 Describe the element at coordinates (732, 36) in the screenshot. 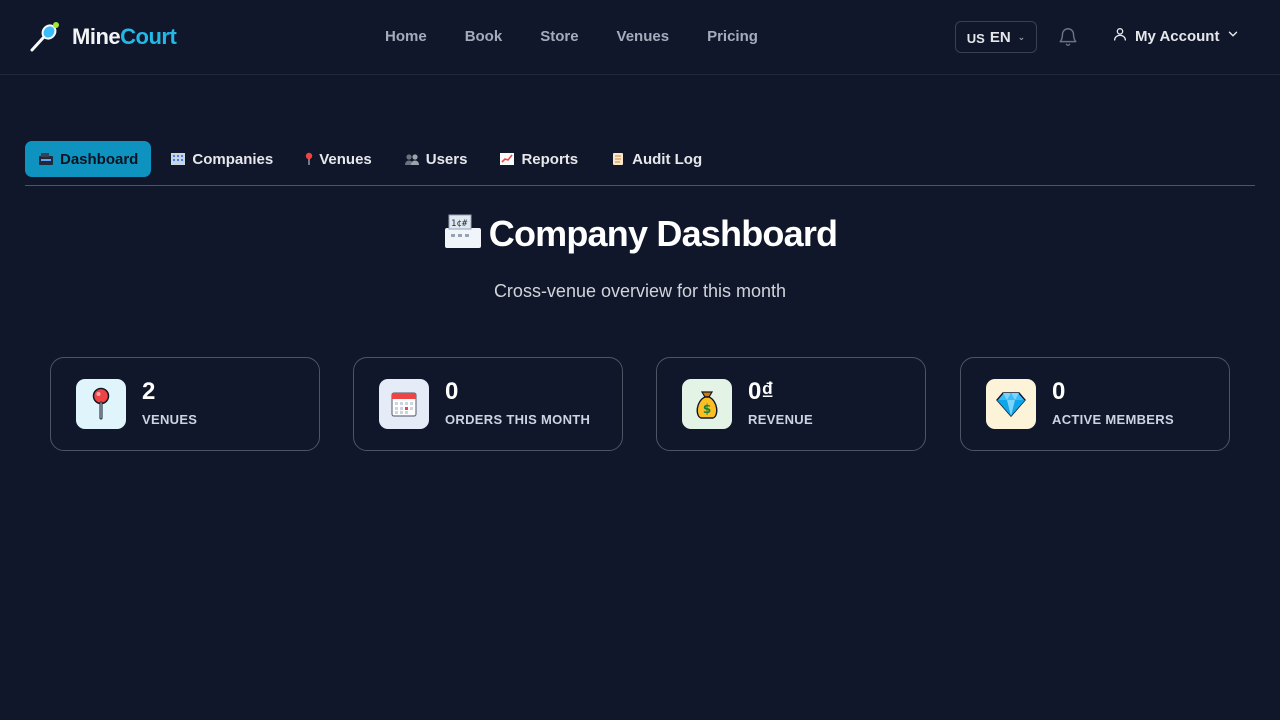

I see `nav-pricing: Pricing` at that location.